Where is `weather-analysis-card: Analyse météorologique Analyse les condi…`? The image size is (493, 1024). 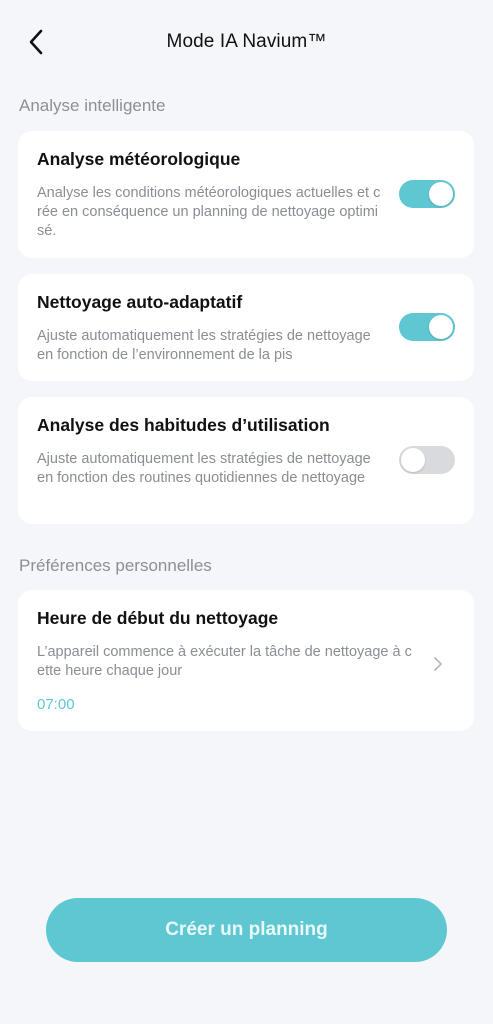 weather-analysis-card: Analyse météorologique Analyse les condi… is located at coordinates (246, 194).